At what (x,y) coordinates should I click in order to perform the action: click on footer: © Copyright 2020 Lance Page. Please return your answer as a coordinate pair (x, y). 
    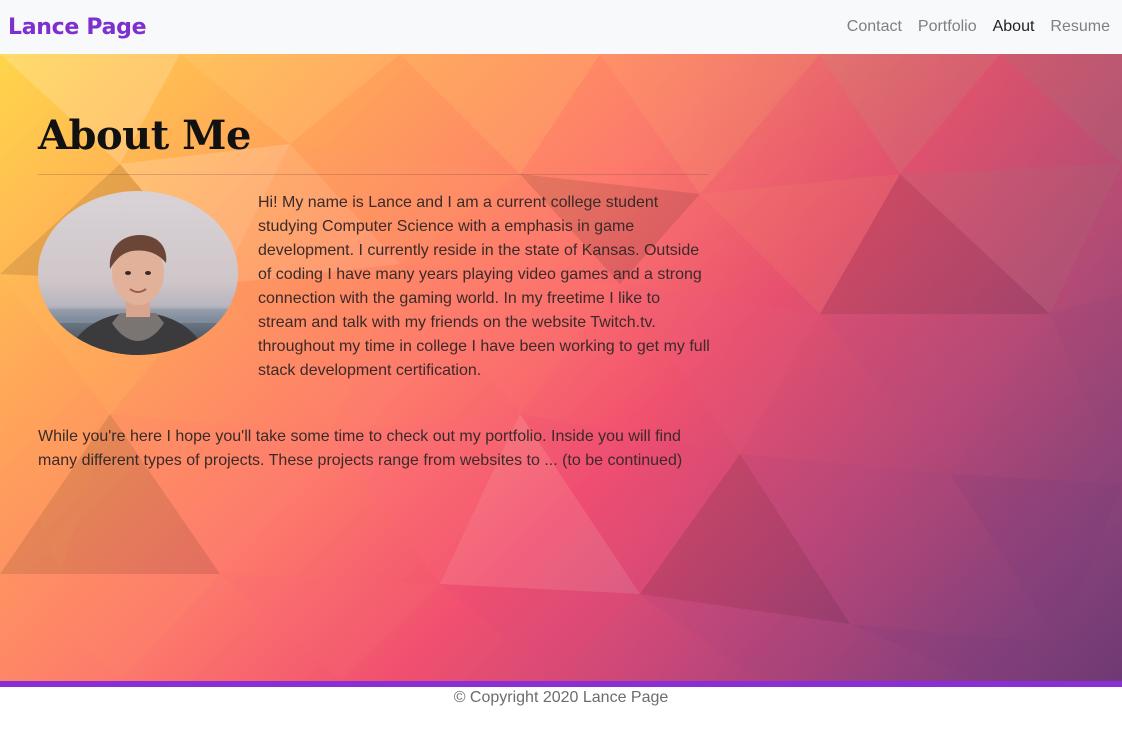
    Looking at the image, I should click on (561, 712).